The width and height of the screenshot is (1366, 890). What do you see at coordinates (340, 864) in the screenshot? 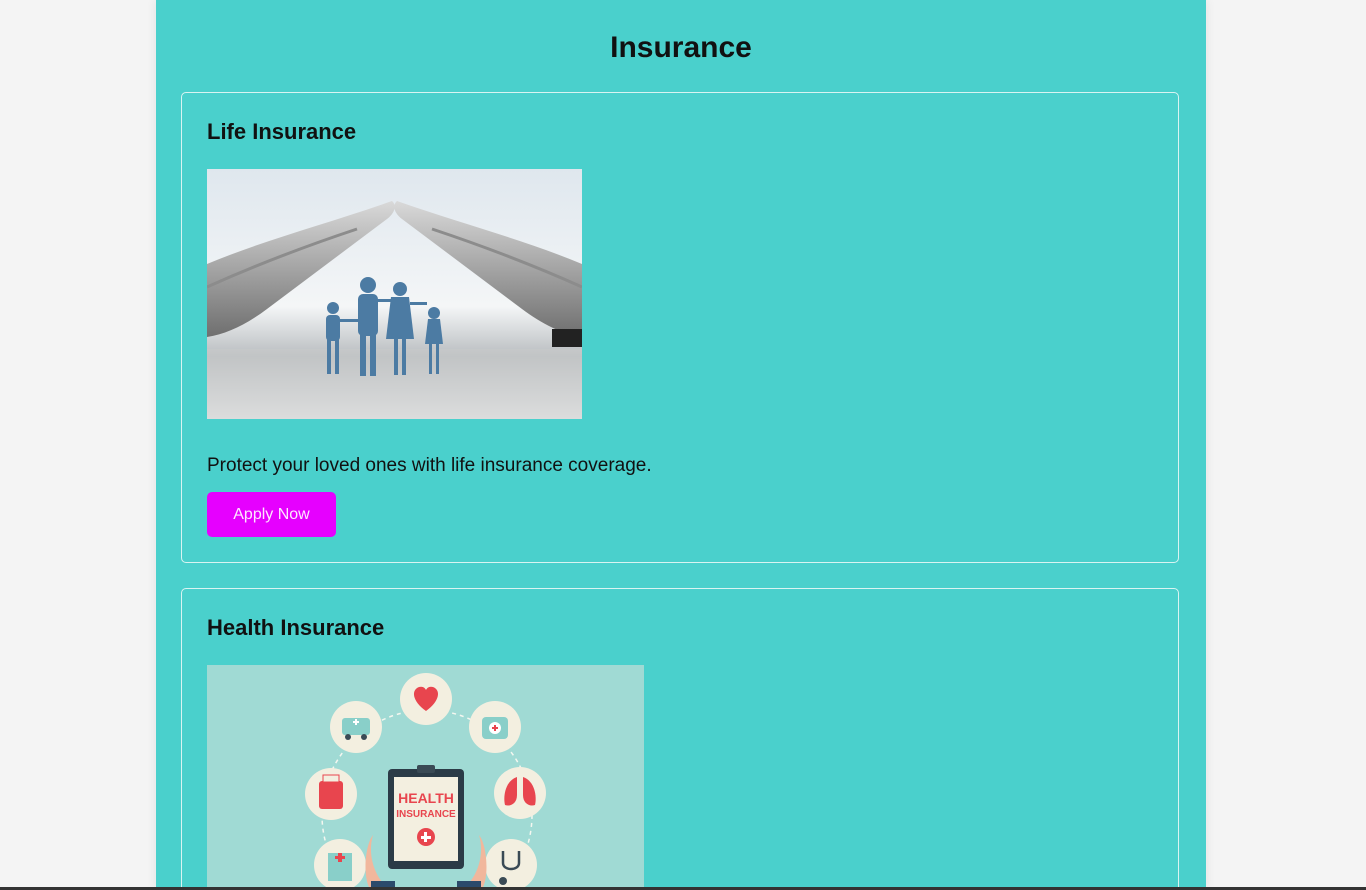
I see `hospital-icon` at bounding box center [340, 864].